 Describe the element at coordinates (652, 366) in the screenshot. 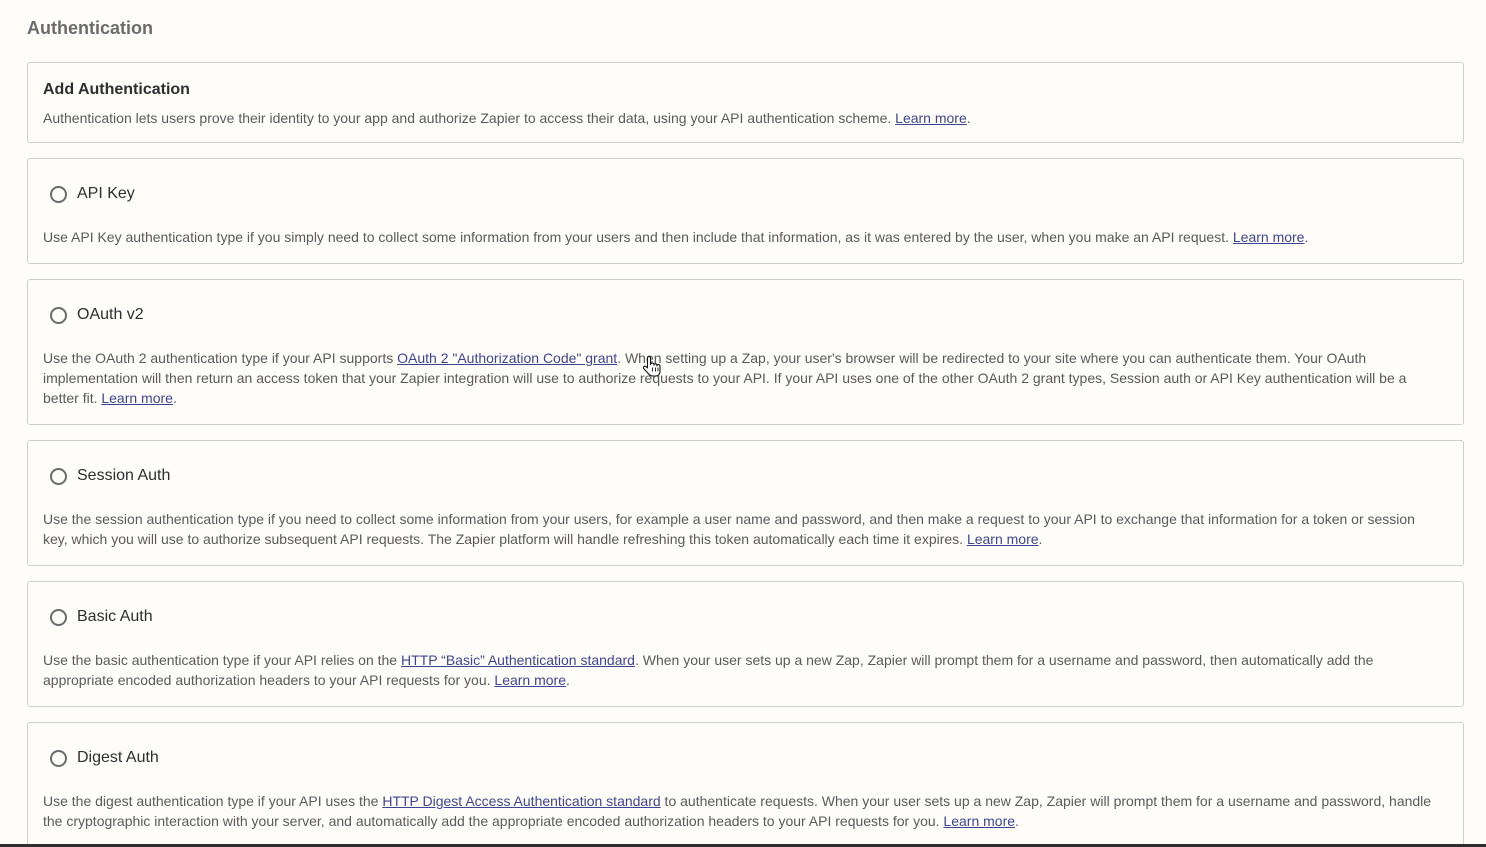

I see `hand-pointer-icon` at that location.